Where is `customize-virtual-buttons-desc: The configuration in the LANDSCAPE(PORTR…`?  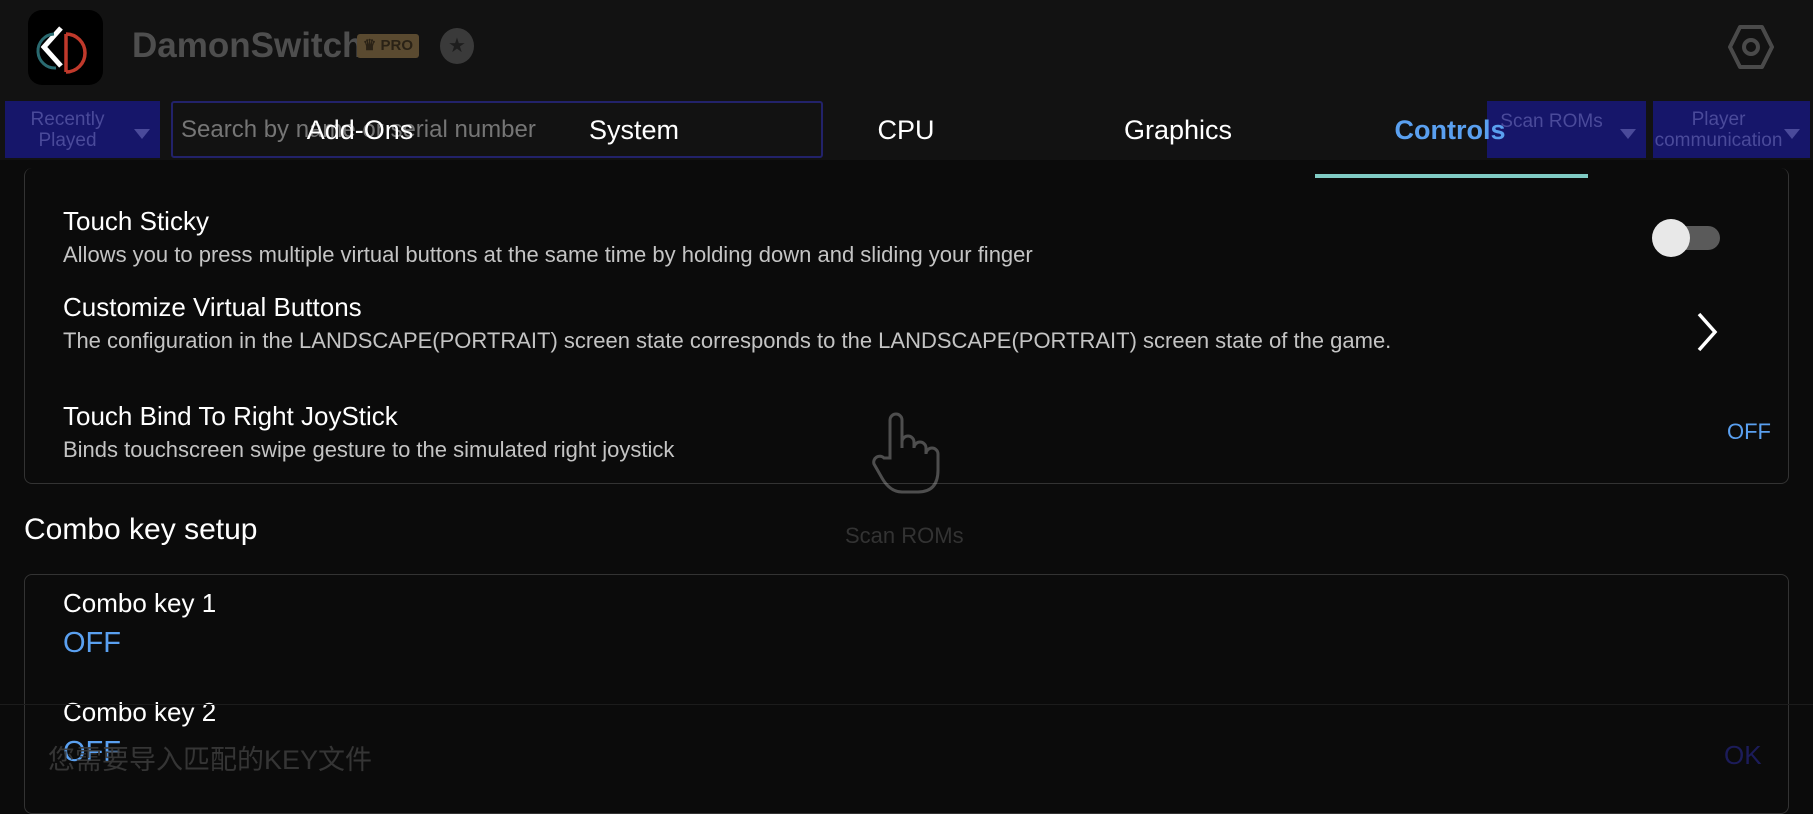 customize-virtual-buttons-desc: The configuration in the LANDSCAPE(PORTR… is located at coordinates (727, 340).